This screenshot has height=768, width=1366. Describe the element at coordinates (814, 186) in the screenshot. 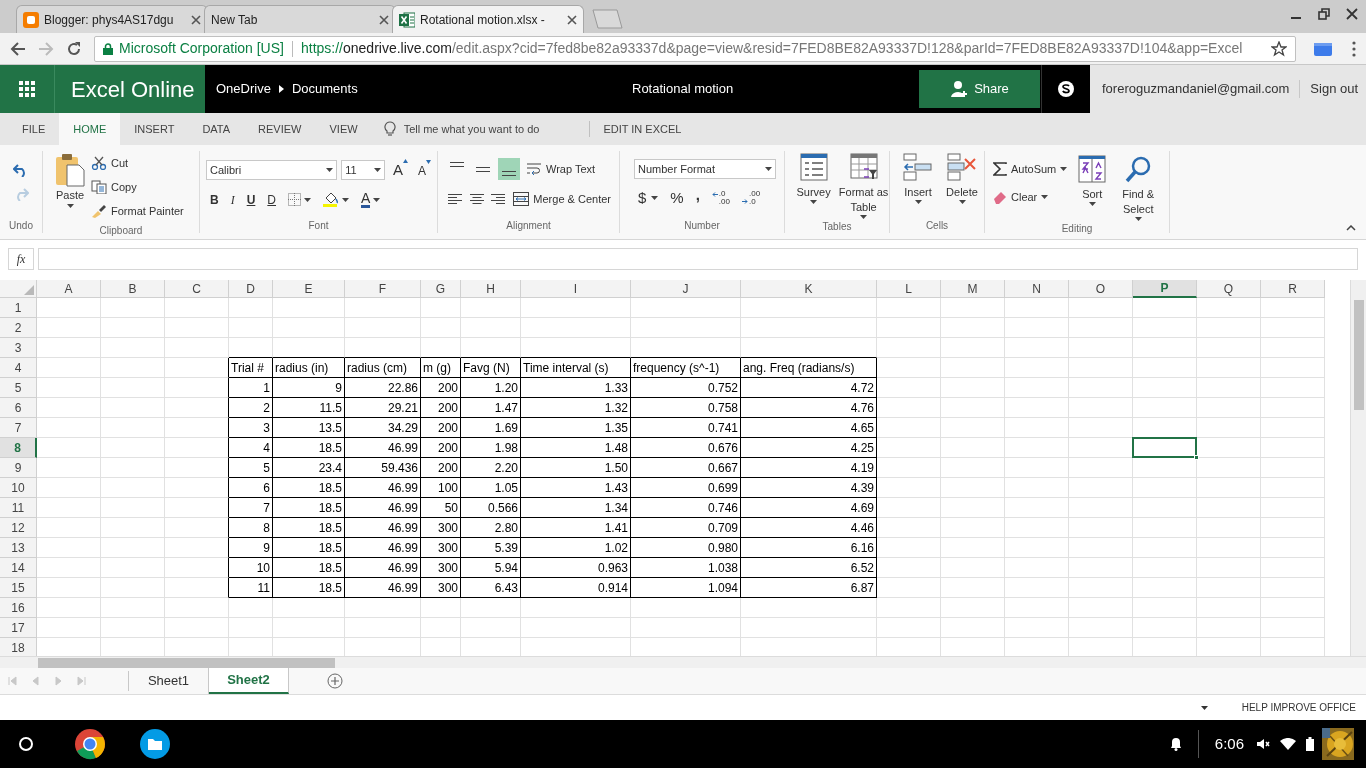

I see `survey-button: Survey` at that location.